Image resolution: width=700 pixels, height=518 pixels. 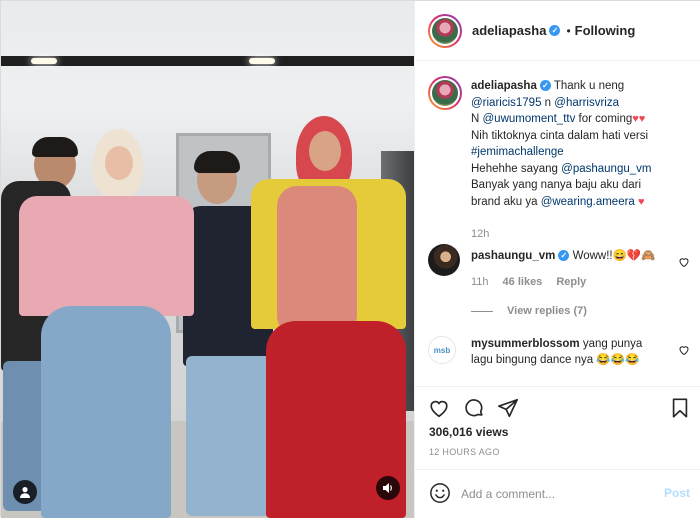 I want to click on caption-text-segment: Hehehhe sayang, so click(x=516, y=168).